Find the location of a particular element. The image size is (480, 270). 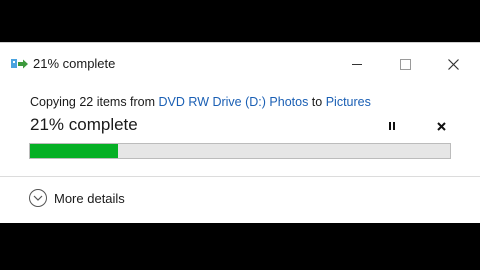

pause-icon is located at coordinates (392, 126).